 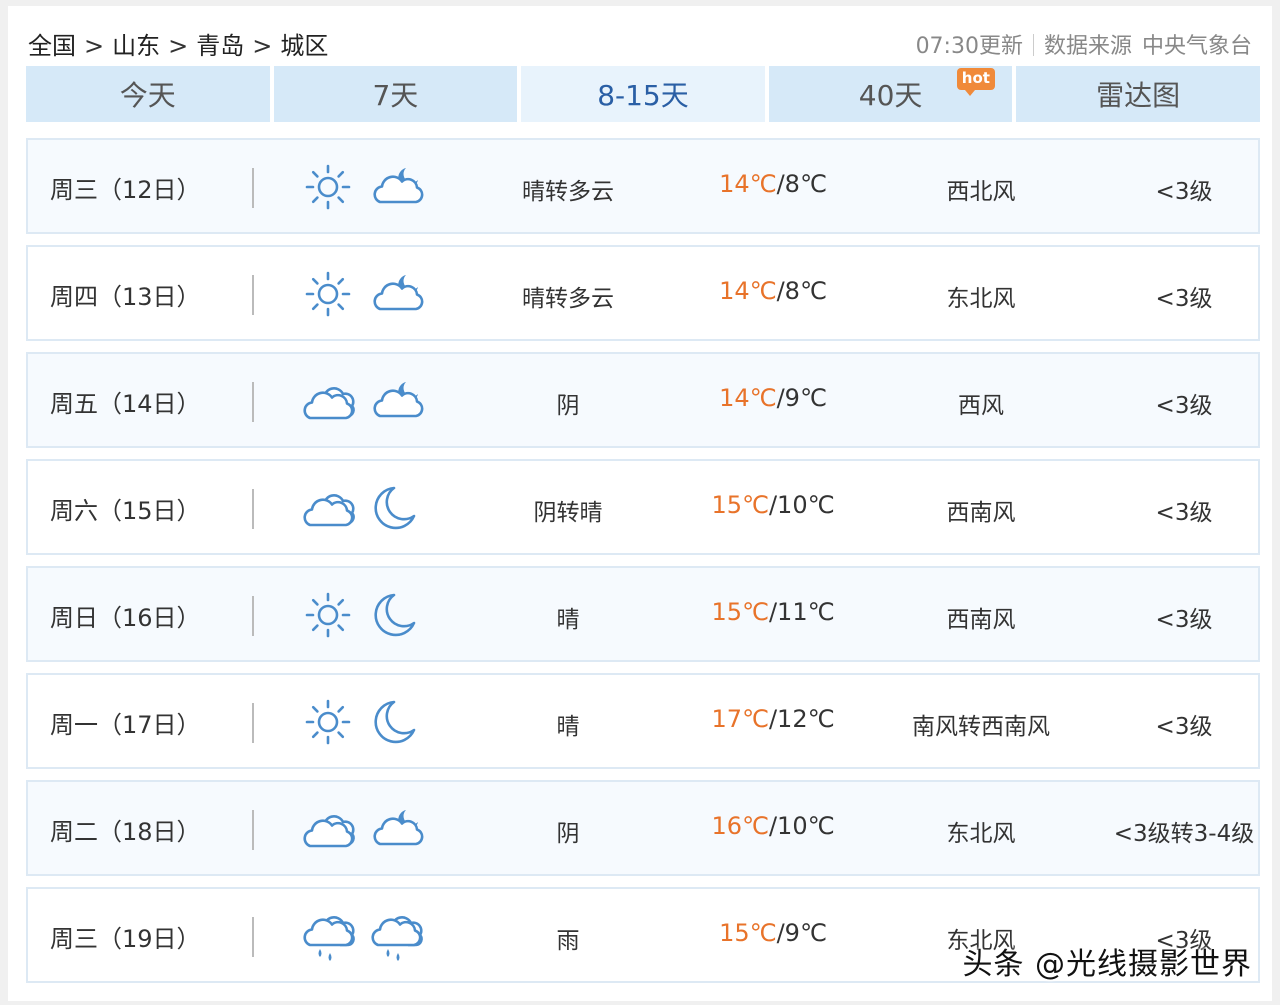 I want to click on low-temp: 12℃, so click(x=806, y=719).